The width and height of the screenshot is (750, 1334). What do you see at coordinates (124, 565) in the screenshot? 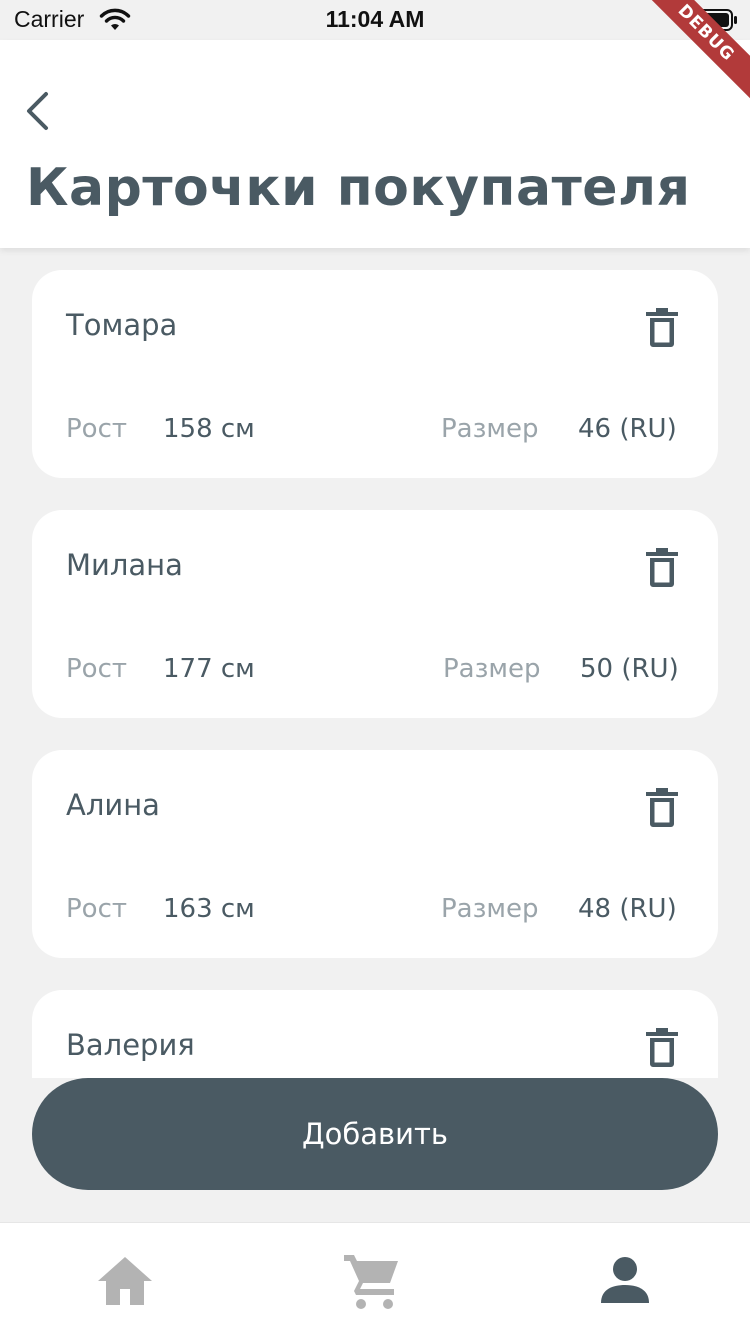
I see `customer-name: Милана` at bounding box center [124, 565].